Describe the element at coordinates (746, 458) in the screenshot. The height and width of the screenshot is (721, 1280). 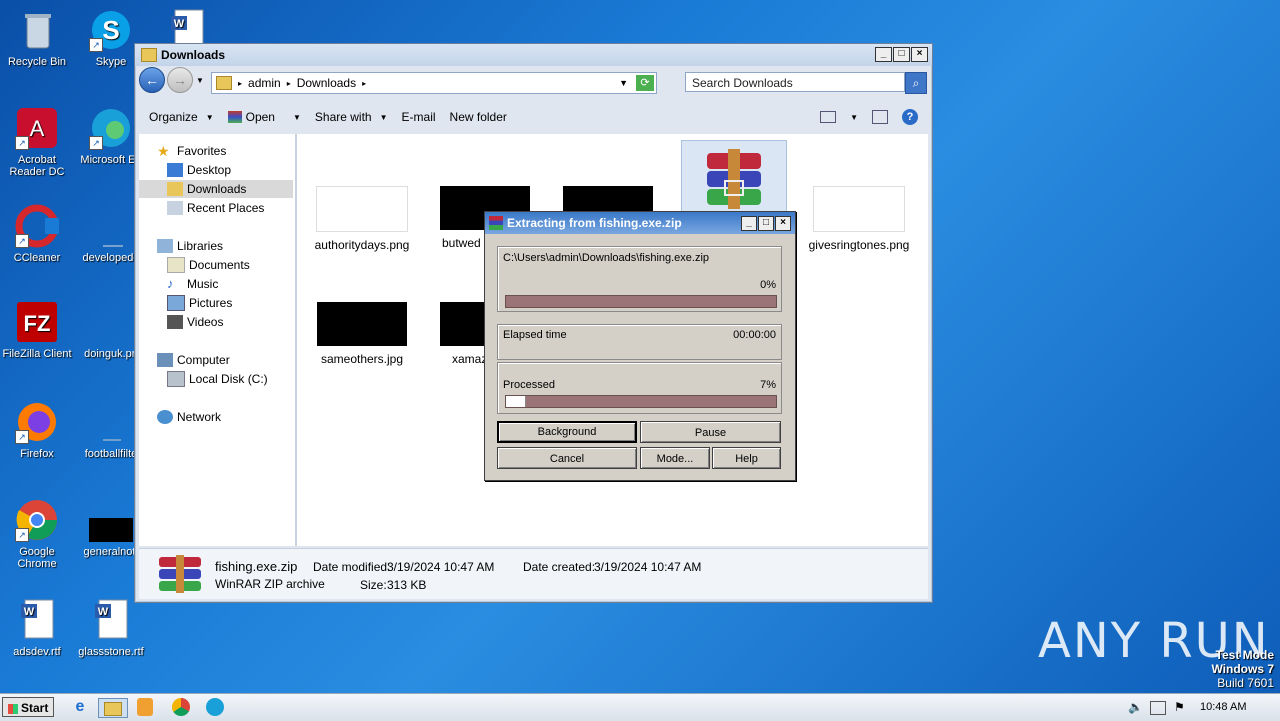
I see `help-button: Help` at that location.